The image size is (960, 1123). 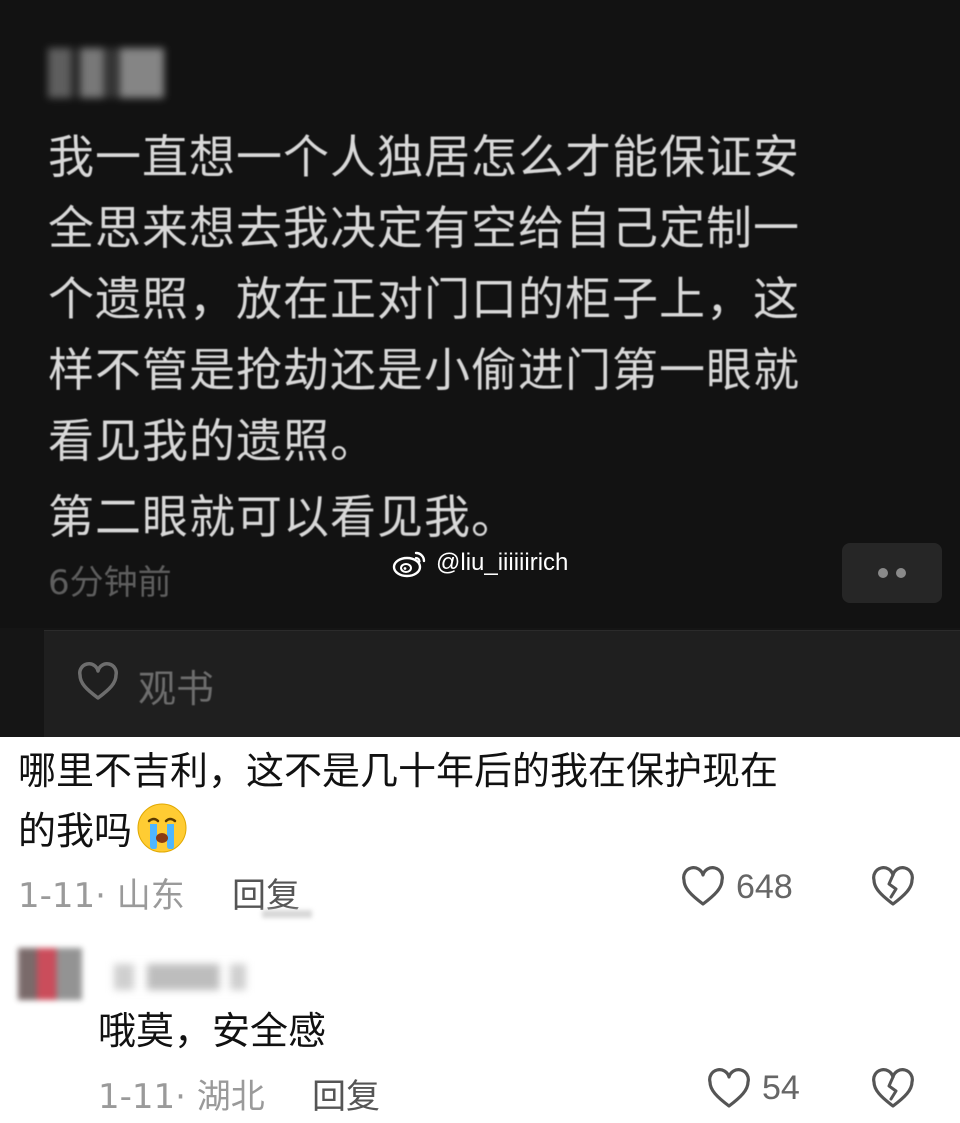 I want to click on post-line: 看见我的遗照。, so click(x=212, y=441).